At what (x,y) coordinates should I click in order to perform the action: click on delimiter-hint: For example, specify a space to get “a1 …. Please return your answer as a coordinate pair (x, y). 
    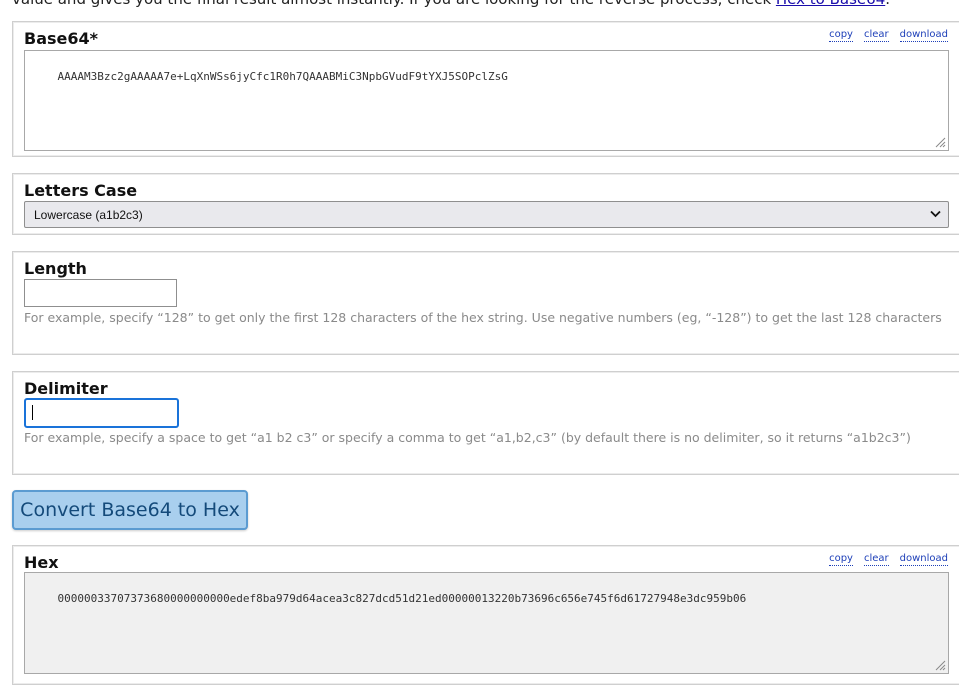
    Looking at the image, I should click on (467, 437).